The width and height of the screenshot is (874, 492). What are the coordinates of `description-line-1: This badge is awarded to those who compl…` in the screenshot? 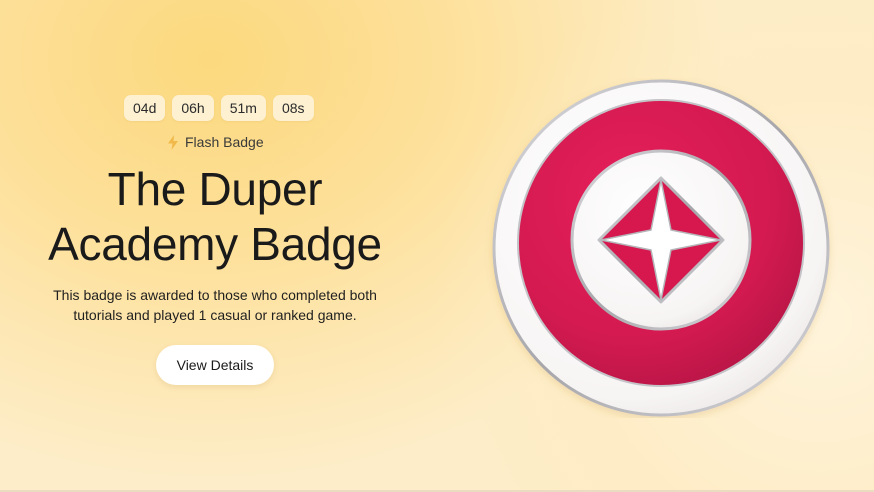 It's located at (215, 295).